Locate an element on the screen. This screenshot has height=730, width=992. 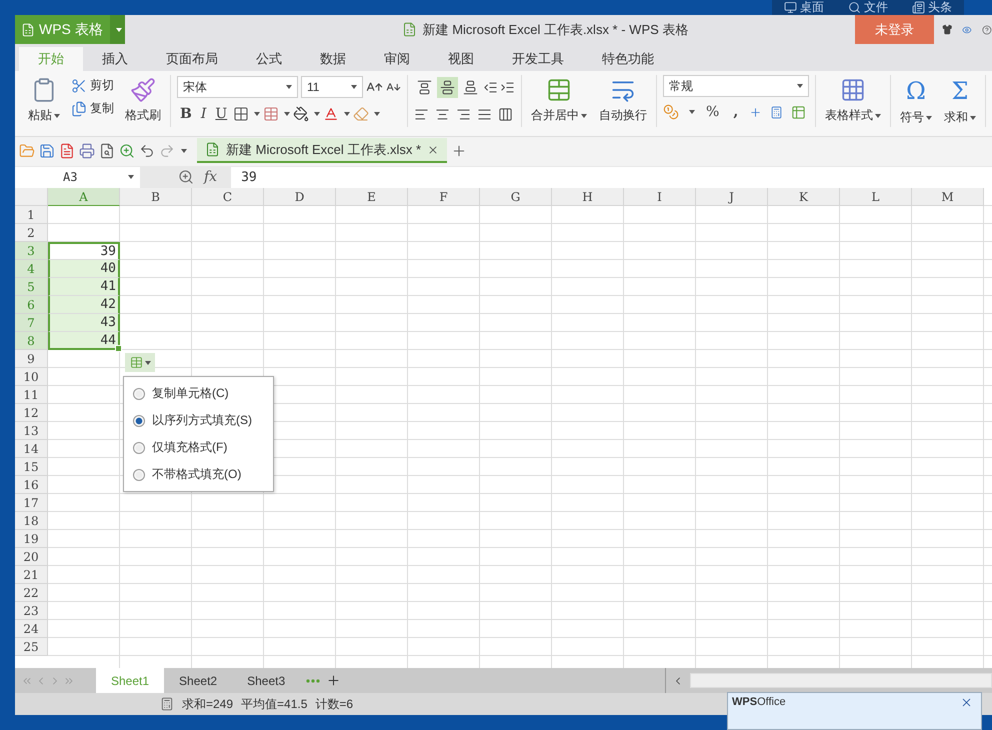
row-header: 12 is located at coordinates (31, 413).